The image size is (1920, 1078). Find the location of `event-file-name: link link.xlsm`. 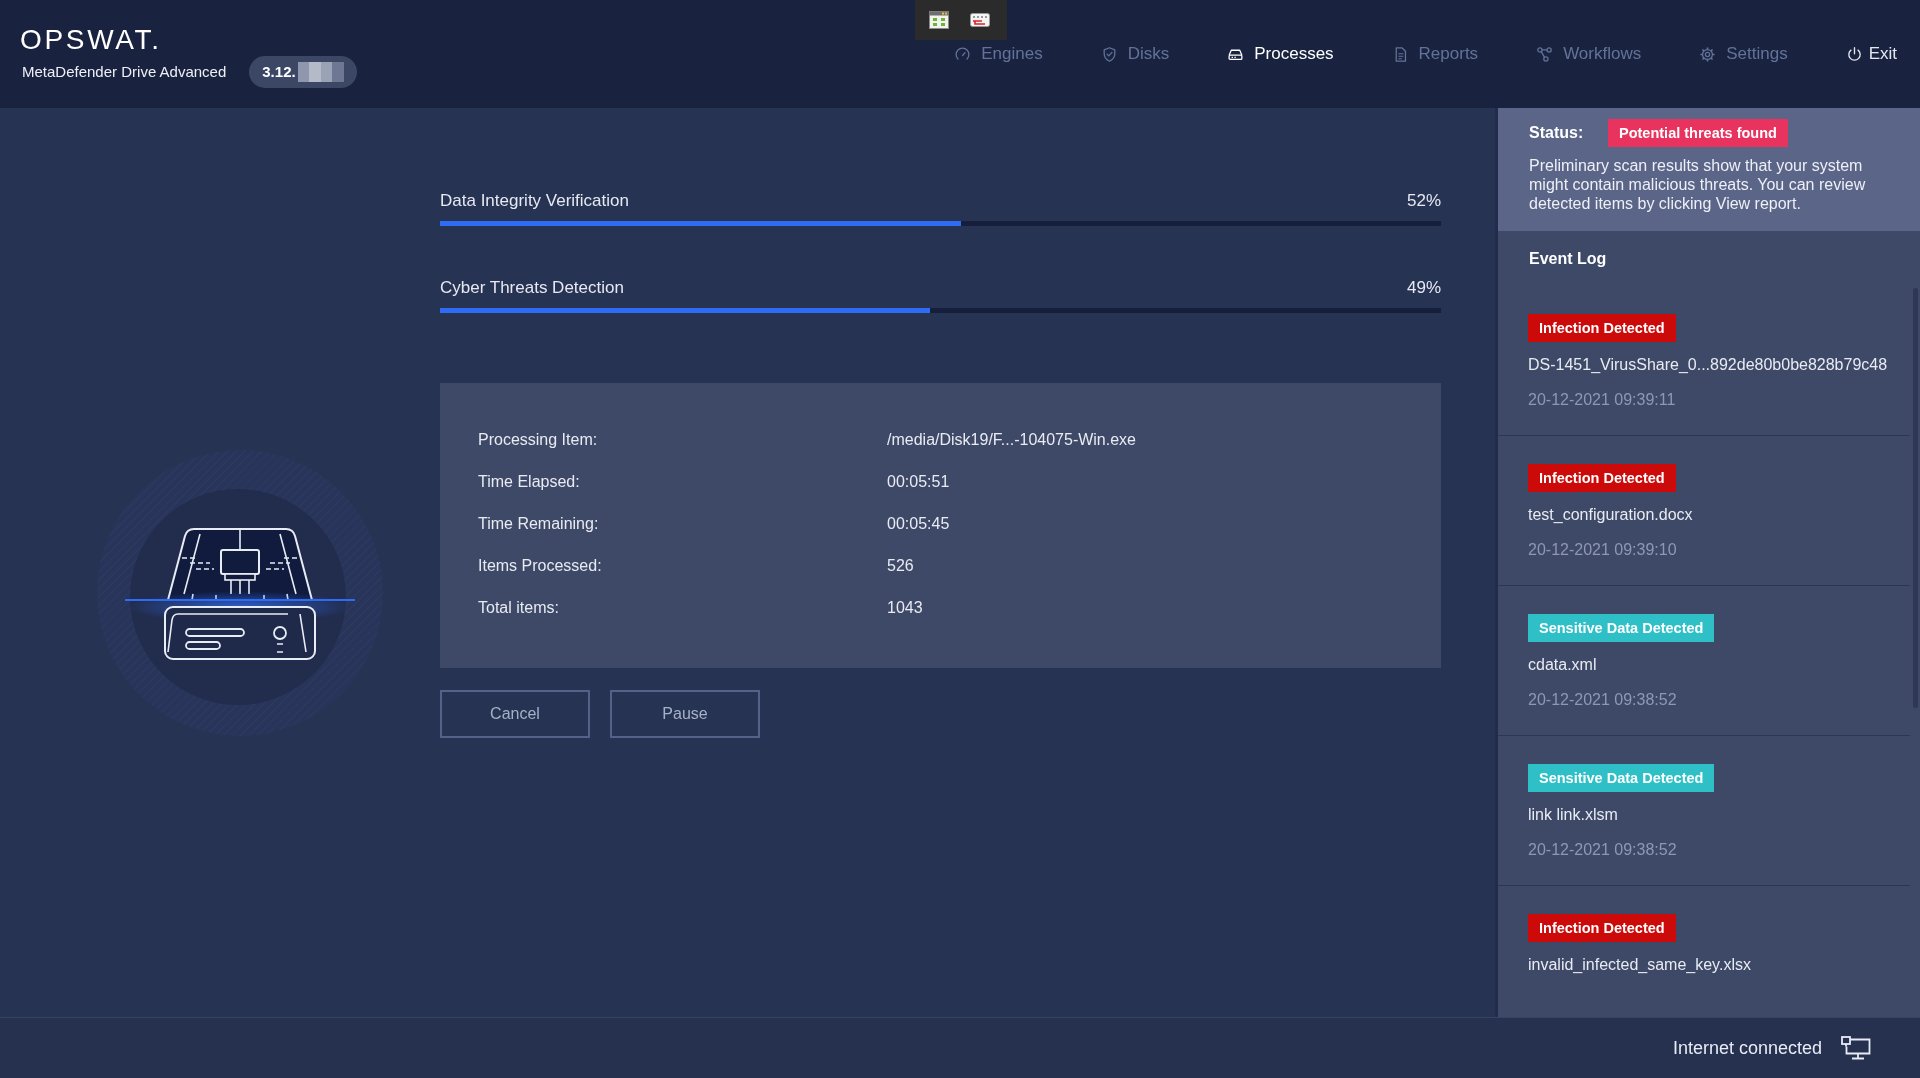

event-file-name: link link.xlsm is located at coordinates (1573, 815).